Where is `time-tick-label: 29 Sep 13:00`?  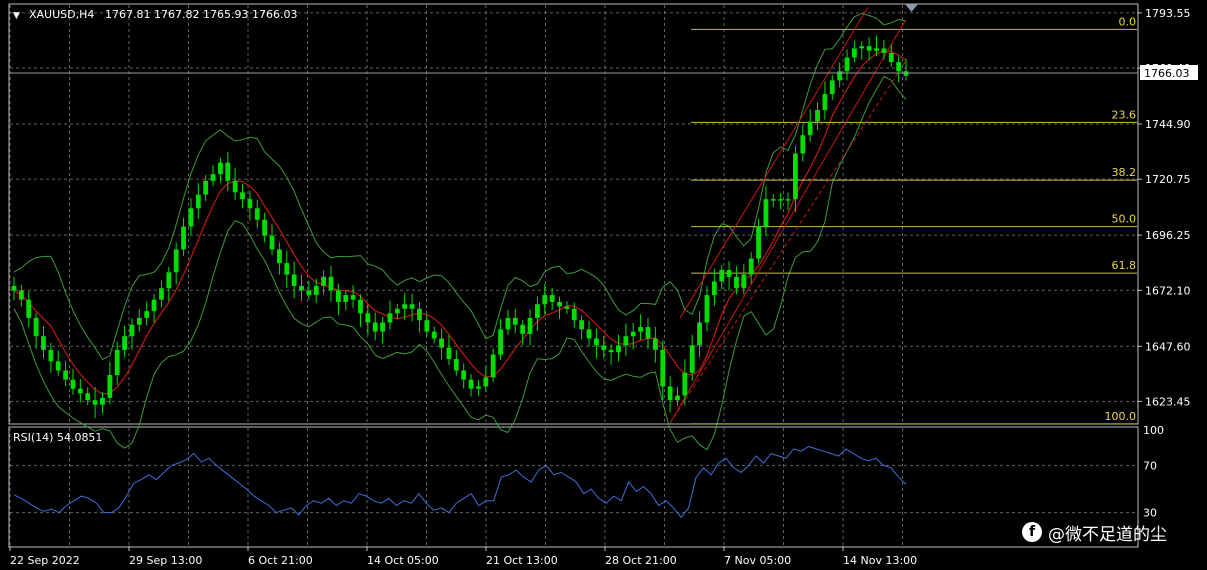 time-tick-label: 29 Sep 13:00 is located at coordinates (165, 560).